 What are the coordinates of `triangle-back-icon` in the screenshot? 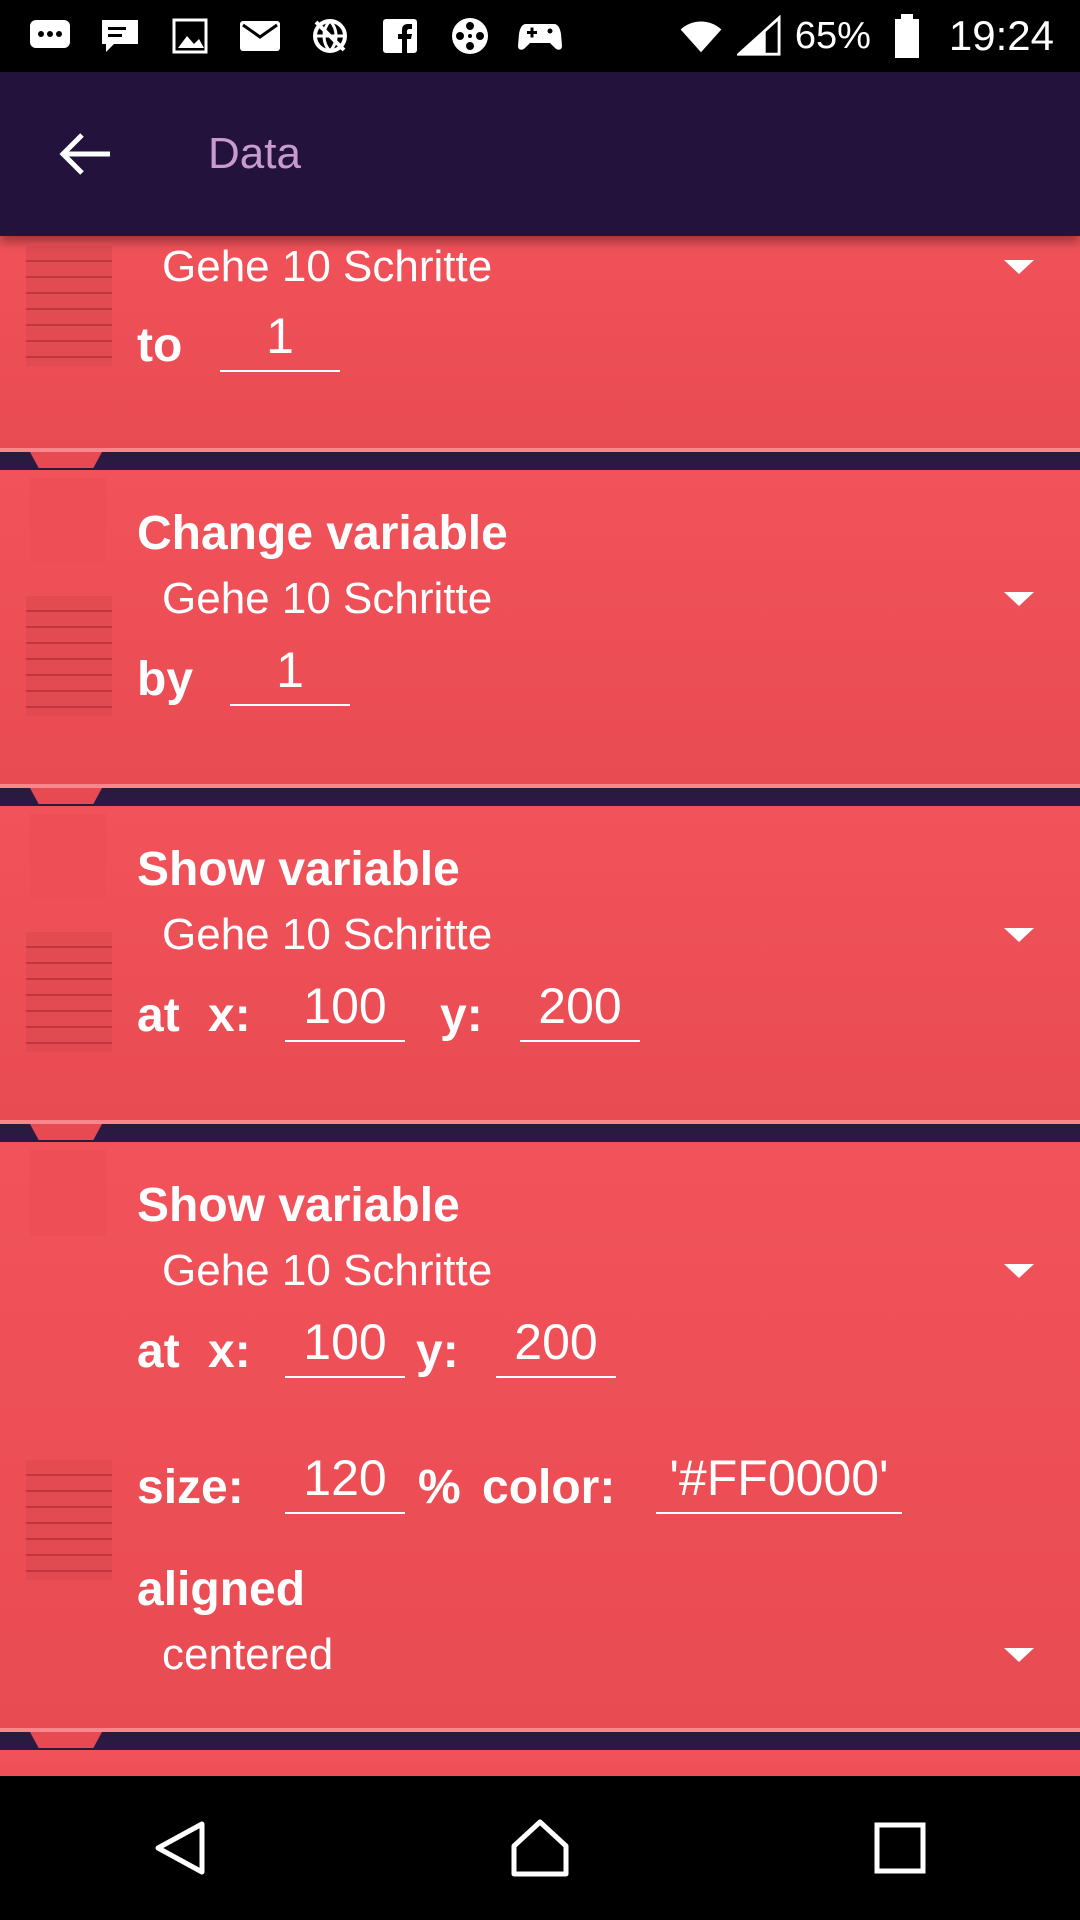 It's located at (180, 1848).